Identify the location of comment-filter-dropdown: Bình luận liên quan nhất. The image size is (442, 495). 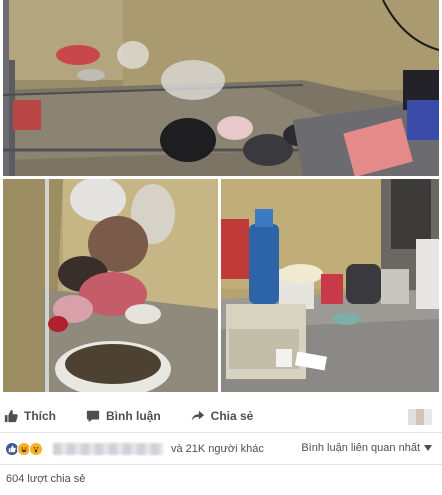
(366, 448).